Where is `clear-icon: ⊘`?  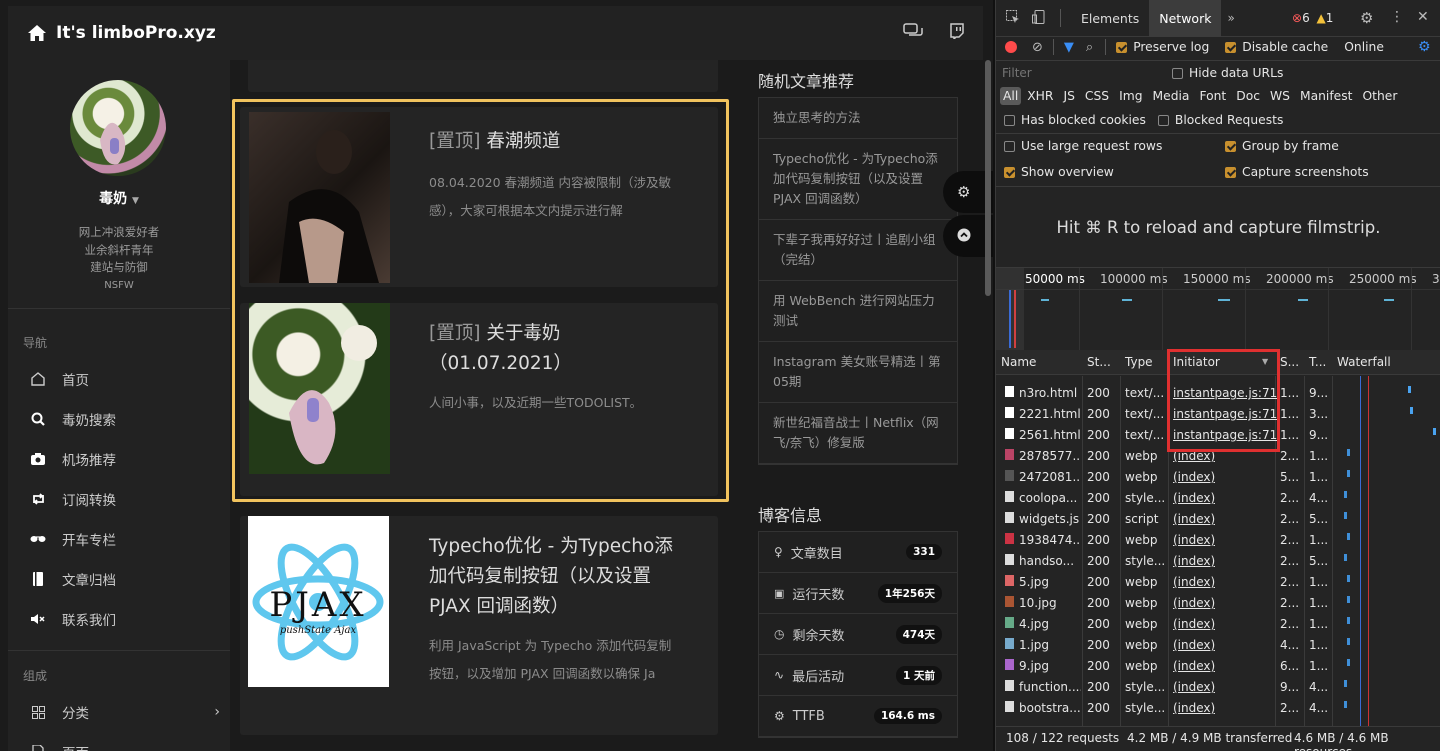 clear-icon: ⊘ is located at coordinates (1037, 47).